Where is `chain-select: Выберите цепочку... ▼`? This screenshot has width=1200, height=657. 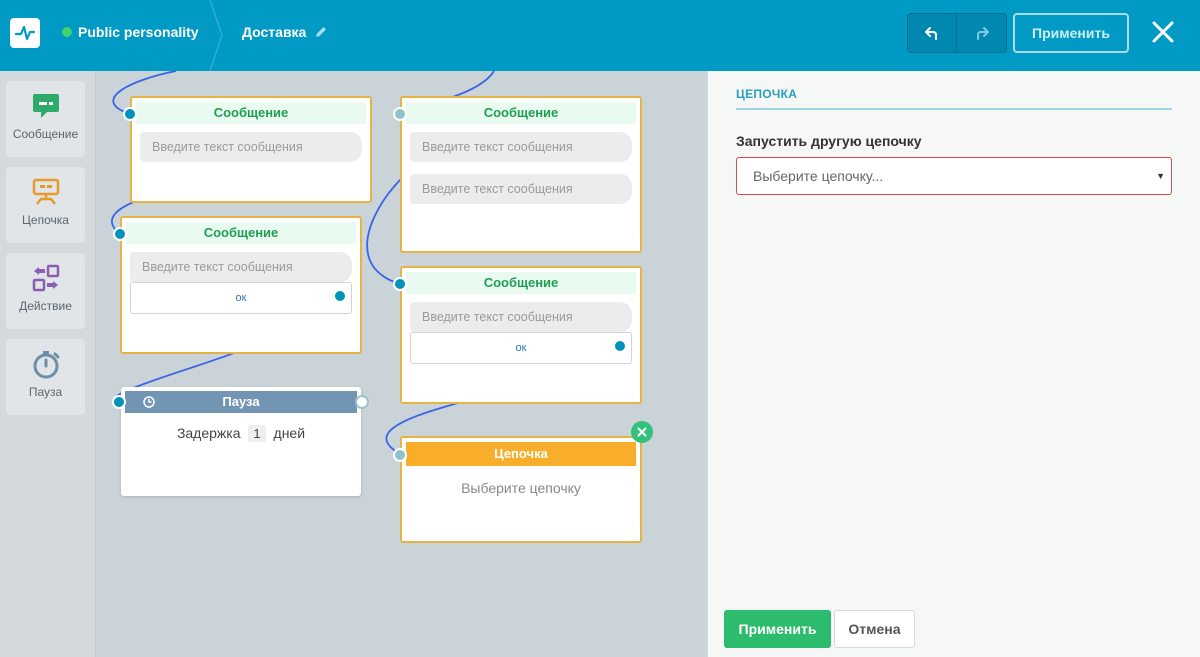 chain-select: Выберите цепочку... ▼ is located at coordinates (954, 176).